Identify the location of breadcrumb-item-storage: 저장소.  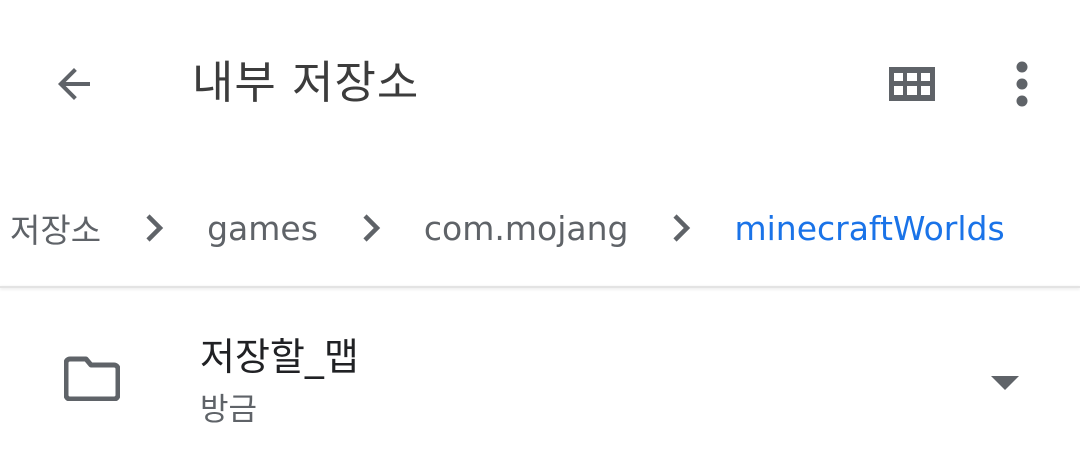
(55, 228).